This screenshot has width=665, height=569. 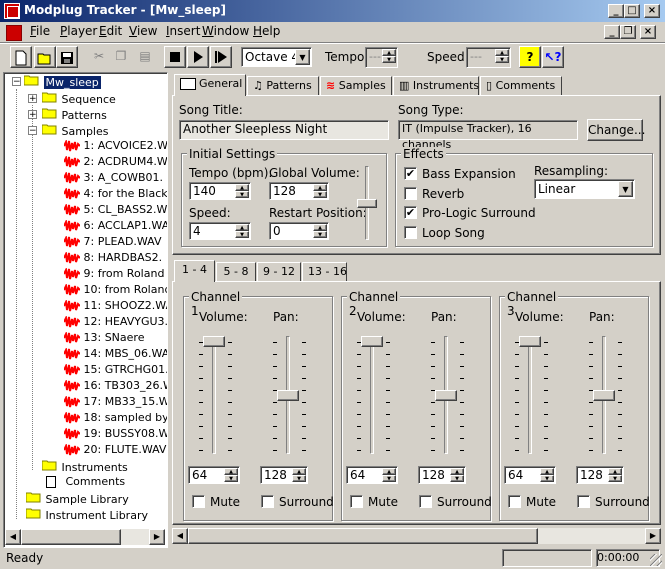 I want to click on bass-expansion-checkbox: ✔, so click(x=410, y=173).